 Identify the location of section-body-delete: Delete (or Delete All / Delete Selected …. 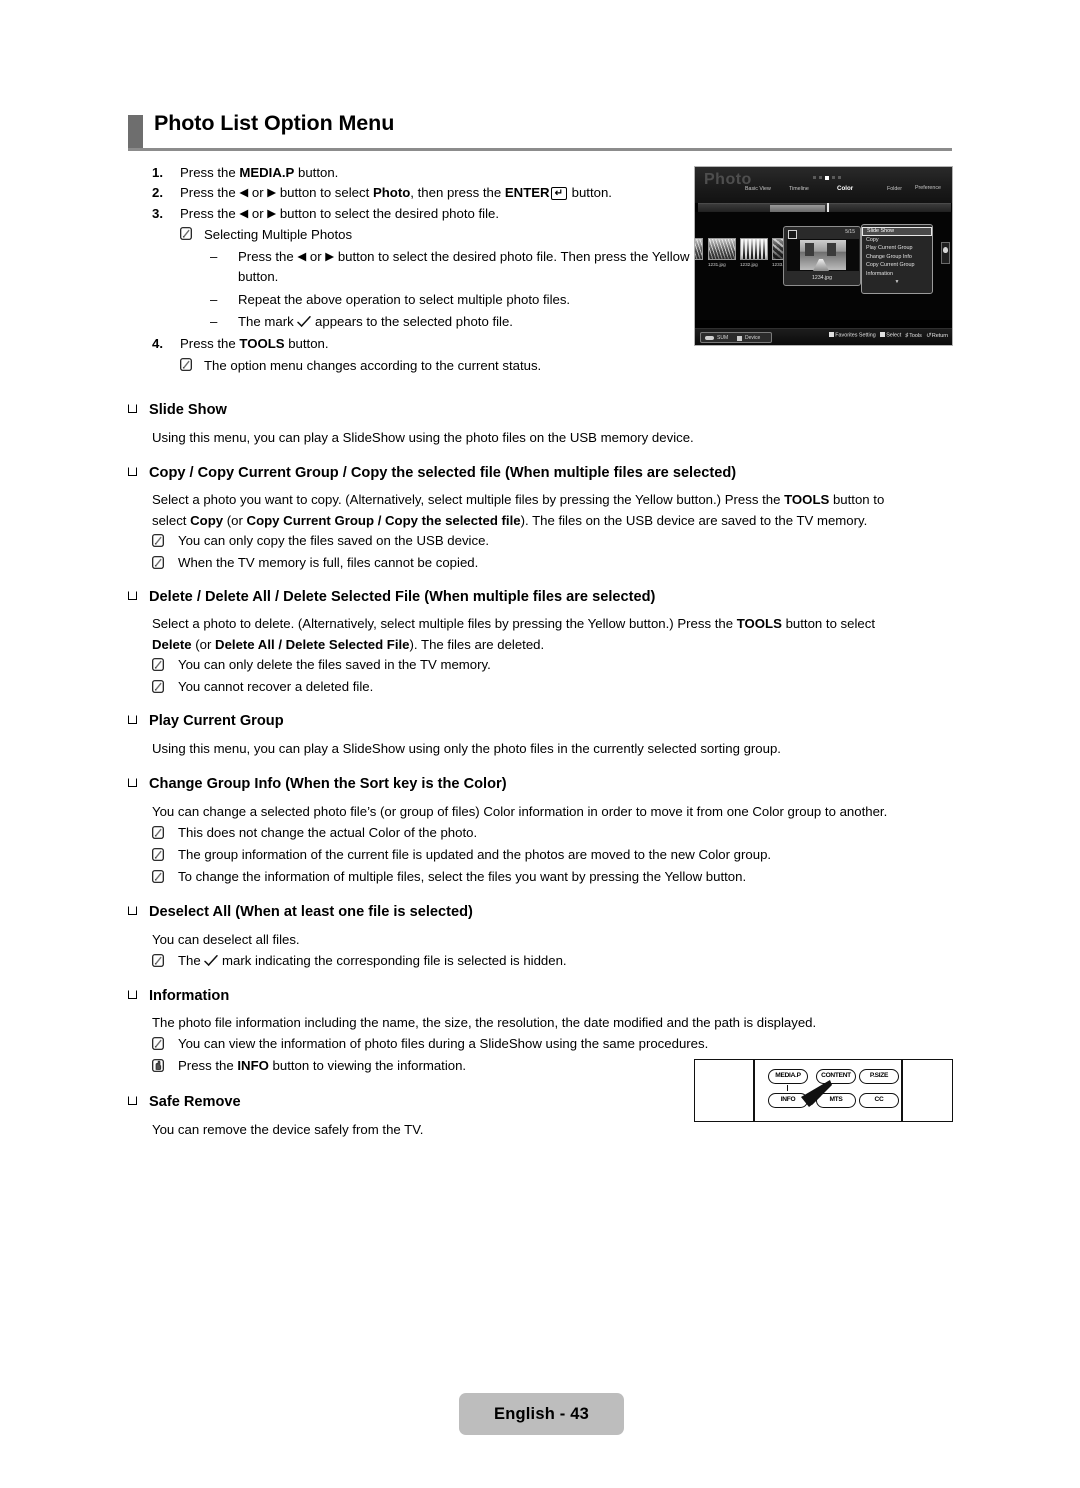
(348, 644).